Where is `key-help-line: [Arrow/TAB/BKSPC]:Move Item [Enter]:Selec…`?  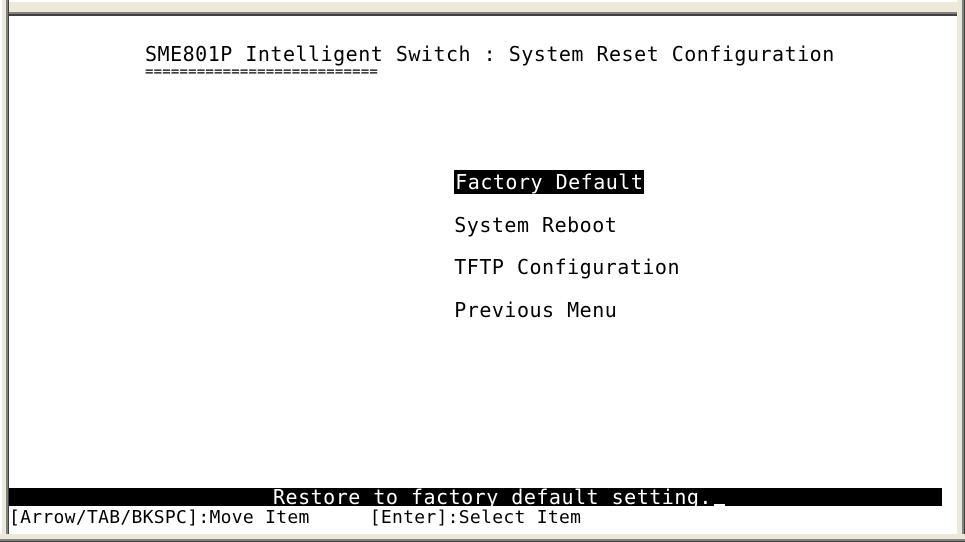
key-help-line: [Arrow/TAB/BKSPC]:Move Item [Enter]:Selec… is located at coordinates (295, 518).